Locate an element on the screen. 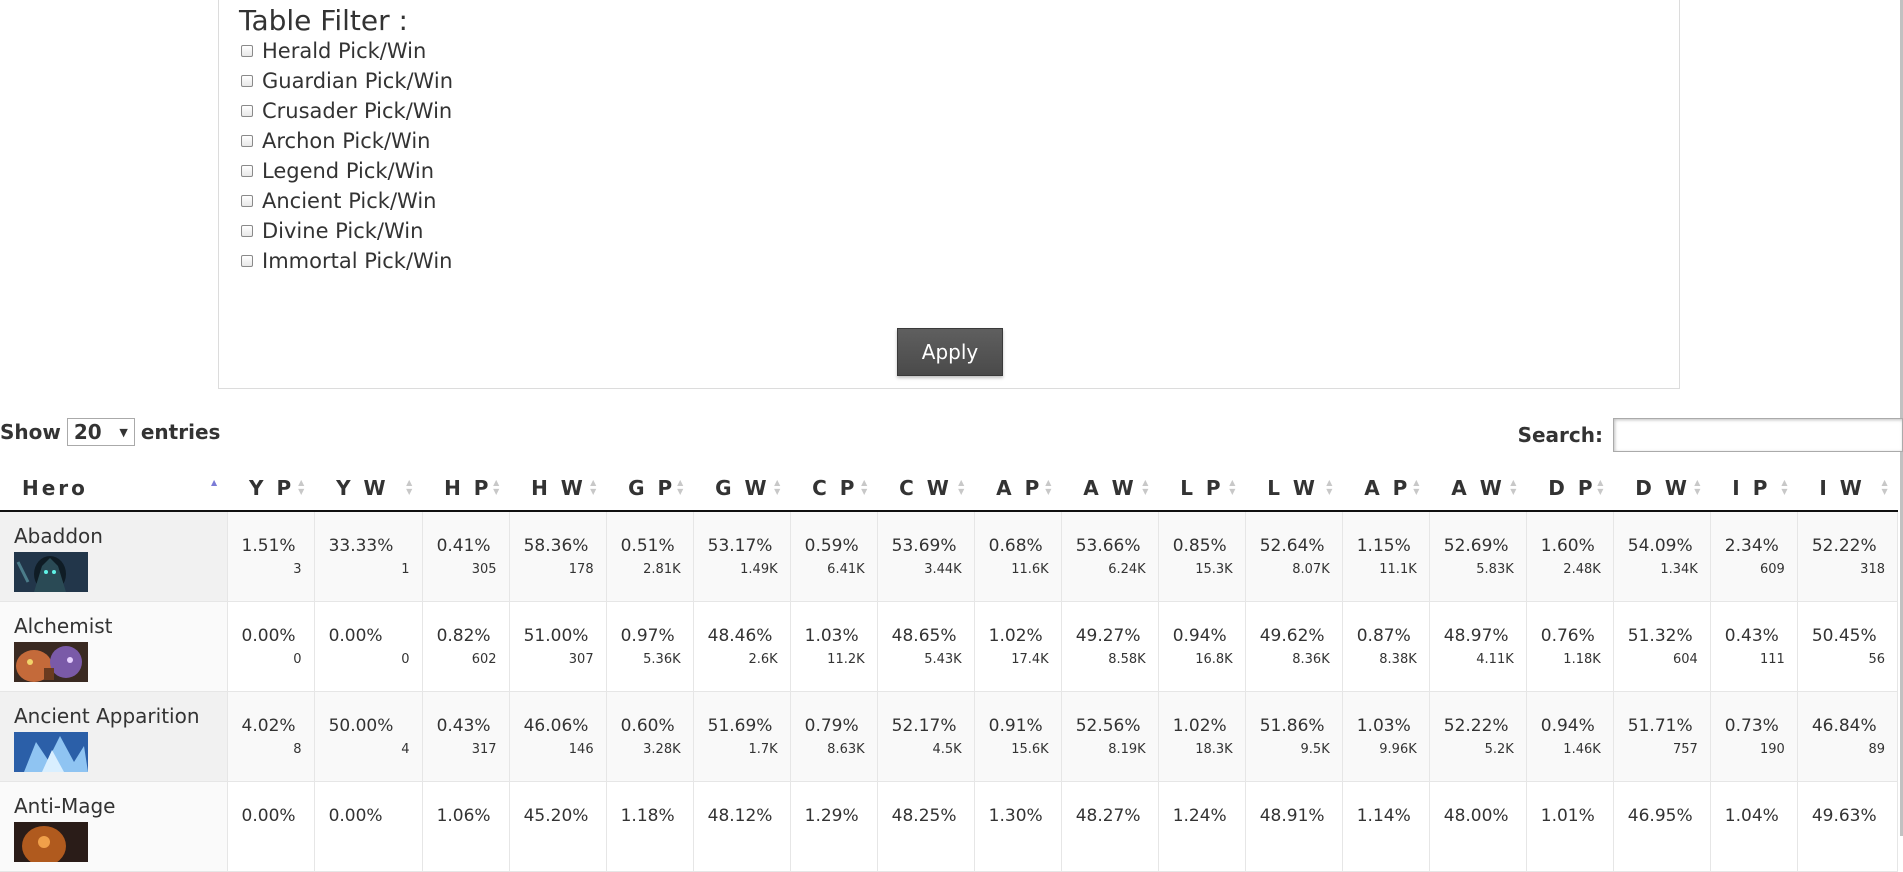 This screenshot has width=1903, height=872. column-header-label: C P is located at coordinates (835, 488).